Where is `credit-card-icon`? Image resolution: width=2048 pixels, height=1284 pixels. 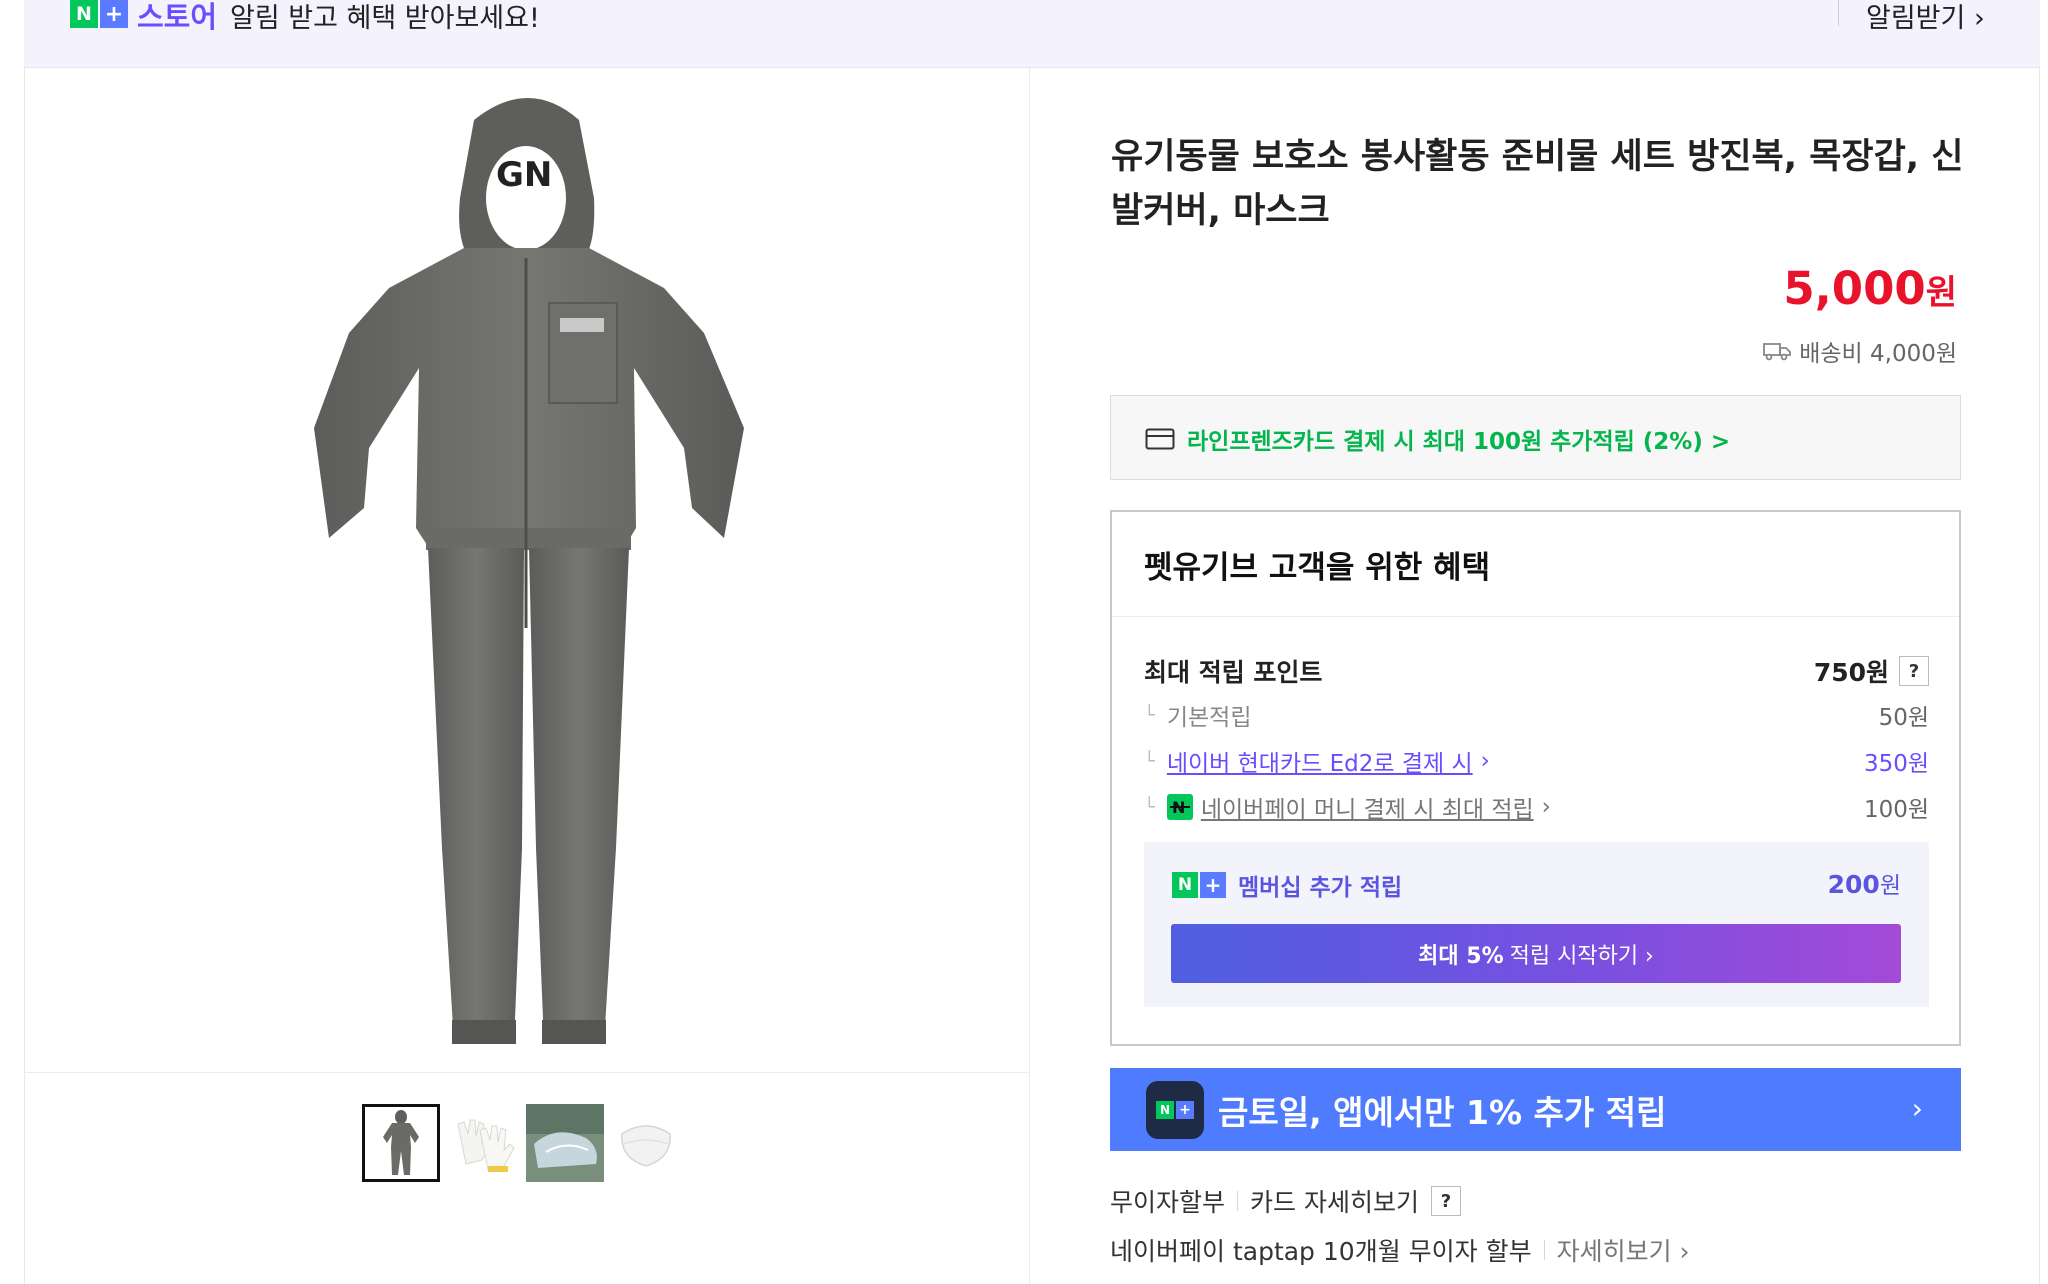
credit-card-icon is located at coordinates (1160, 439).